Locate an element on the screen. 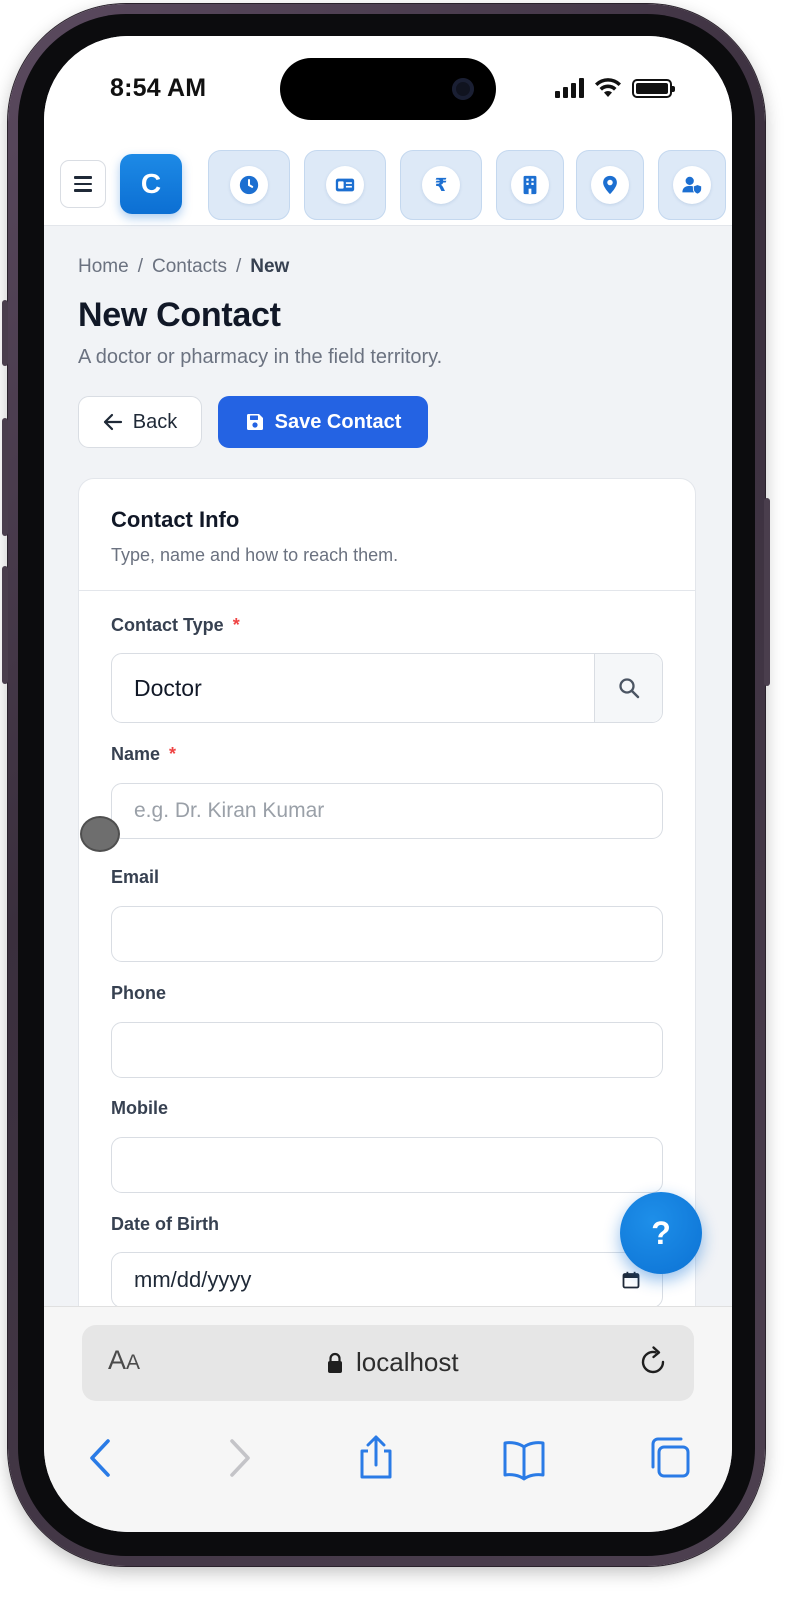  dynamic-island is located at coordinates (388, 89).